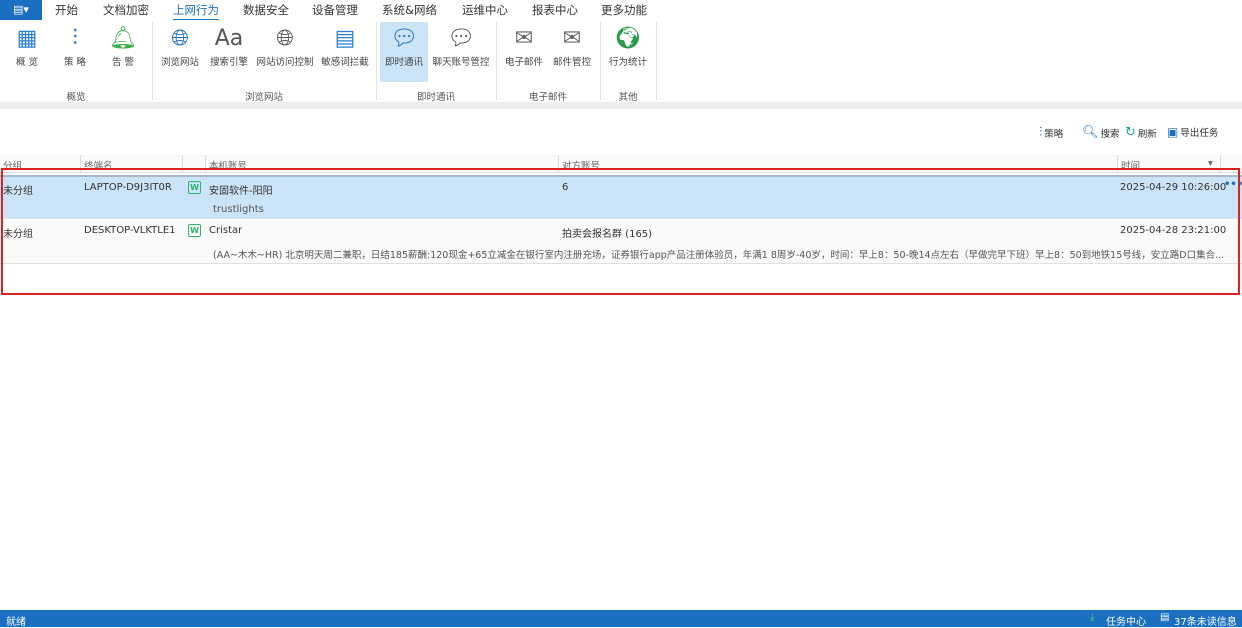  Describe the element at coordinates (524, 52) in the screenshot. I see `ribbon-email-button: ✉ 电子邮件` at that location.